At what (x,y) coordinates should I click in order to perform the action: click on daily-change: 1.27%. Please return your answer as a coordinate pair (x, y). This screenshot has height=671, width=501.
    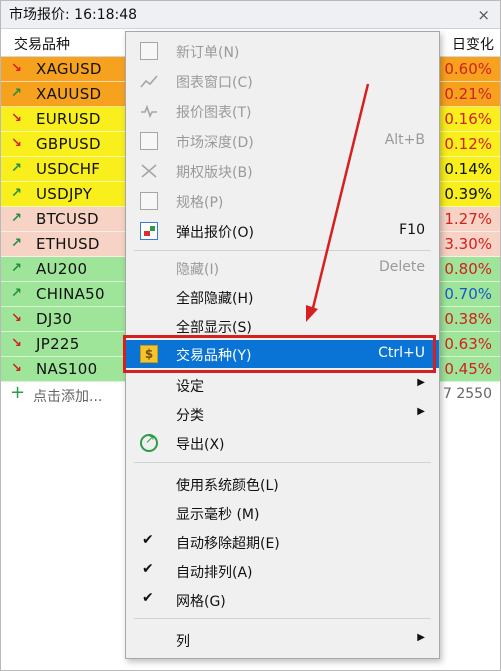
    Looking at the image, I should click on (468, 219).